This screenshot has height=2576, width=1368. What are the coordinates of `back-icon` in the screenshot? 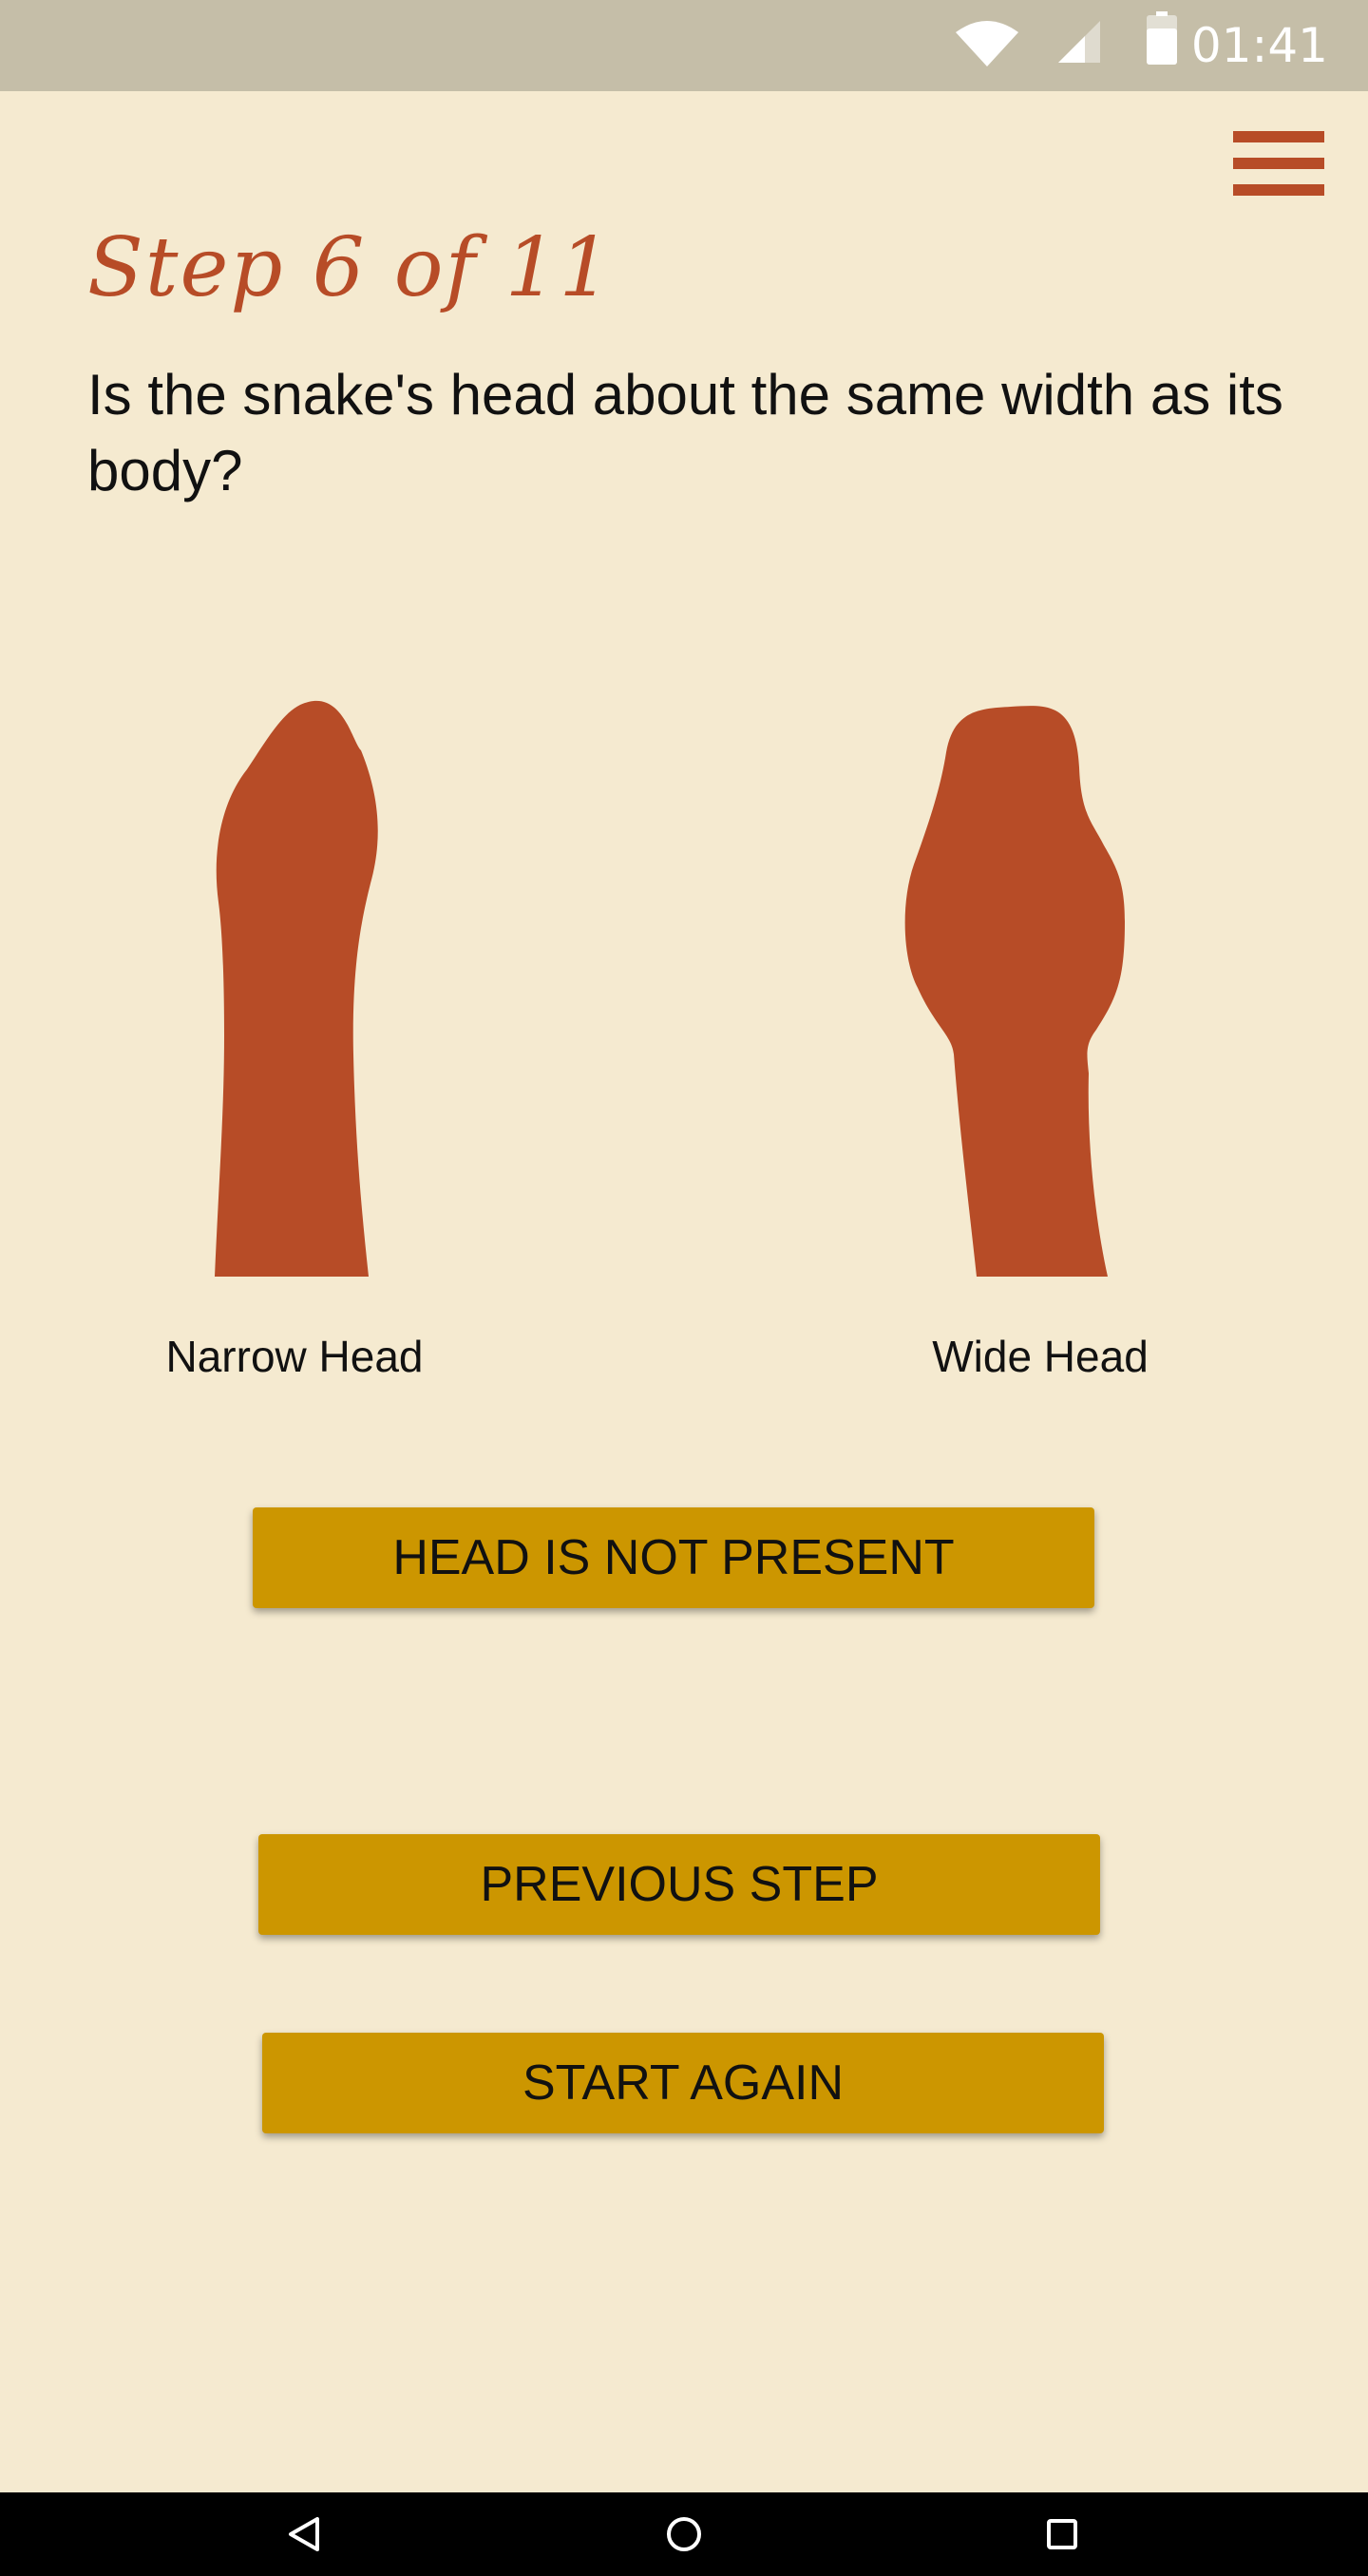 It's located at (304, 2534).